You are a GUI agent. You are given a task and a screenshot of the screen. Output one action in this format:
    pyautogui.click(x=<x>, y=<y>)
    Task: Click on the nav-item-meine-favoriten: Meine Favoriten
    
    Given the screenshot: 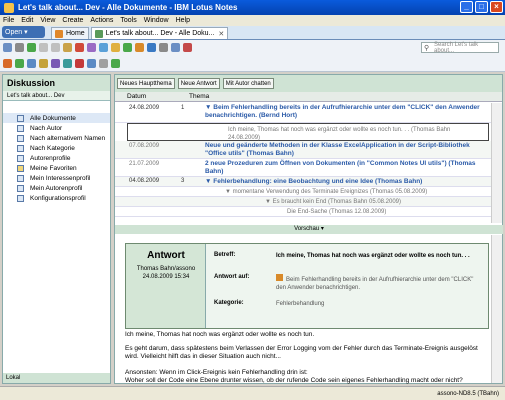 What is the action you would take?
    pyautogui.click(x=56, y=168)
    